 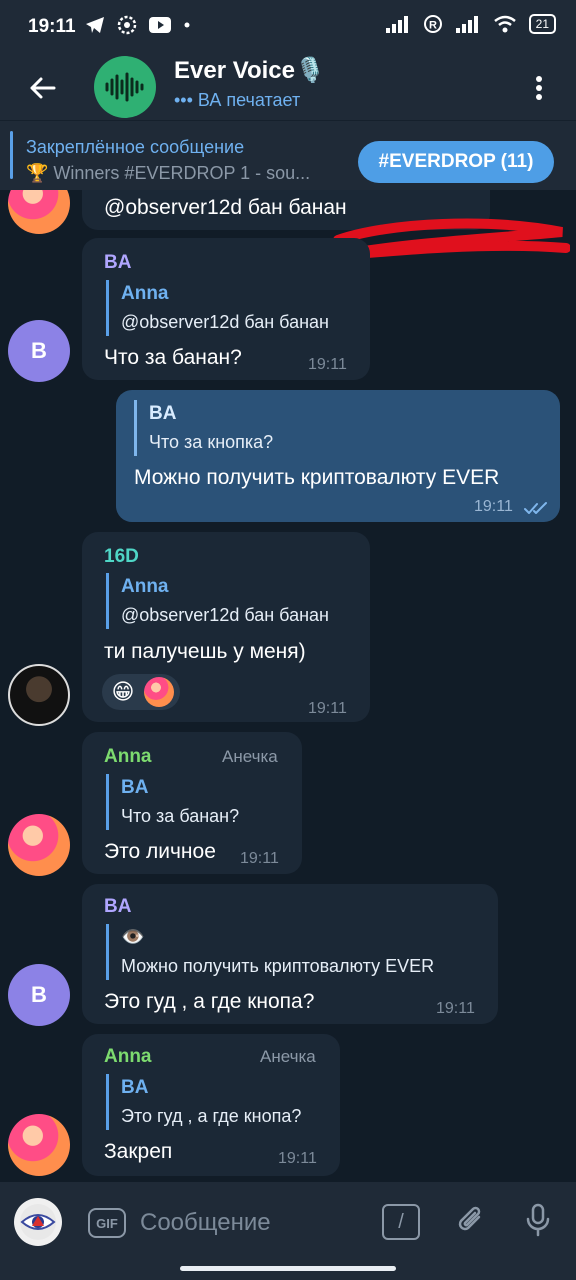 I want to click on home-indicator, so click(x=288, y=1268).